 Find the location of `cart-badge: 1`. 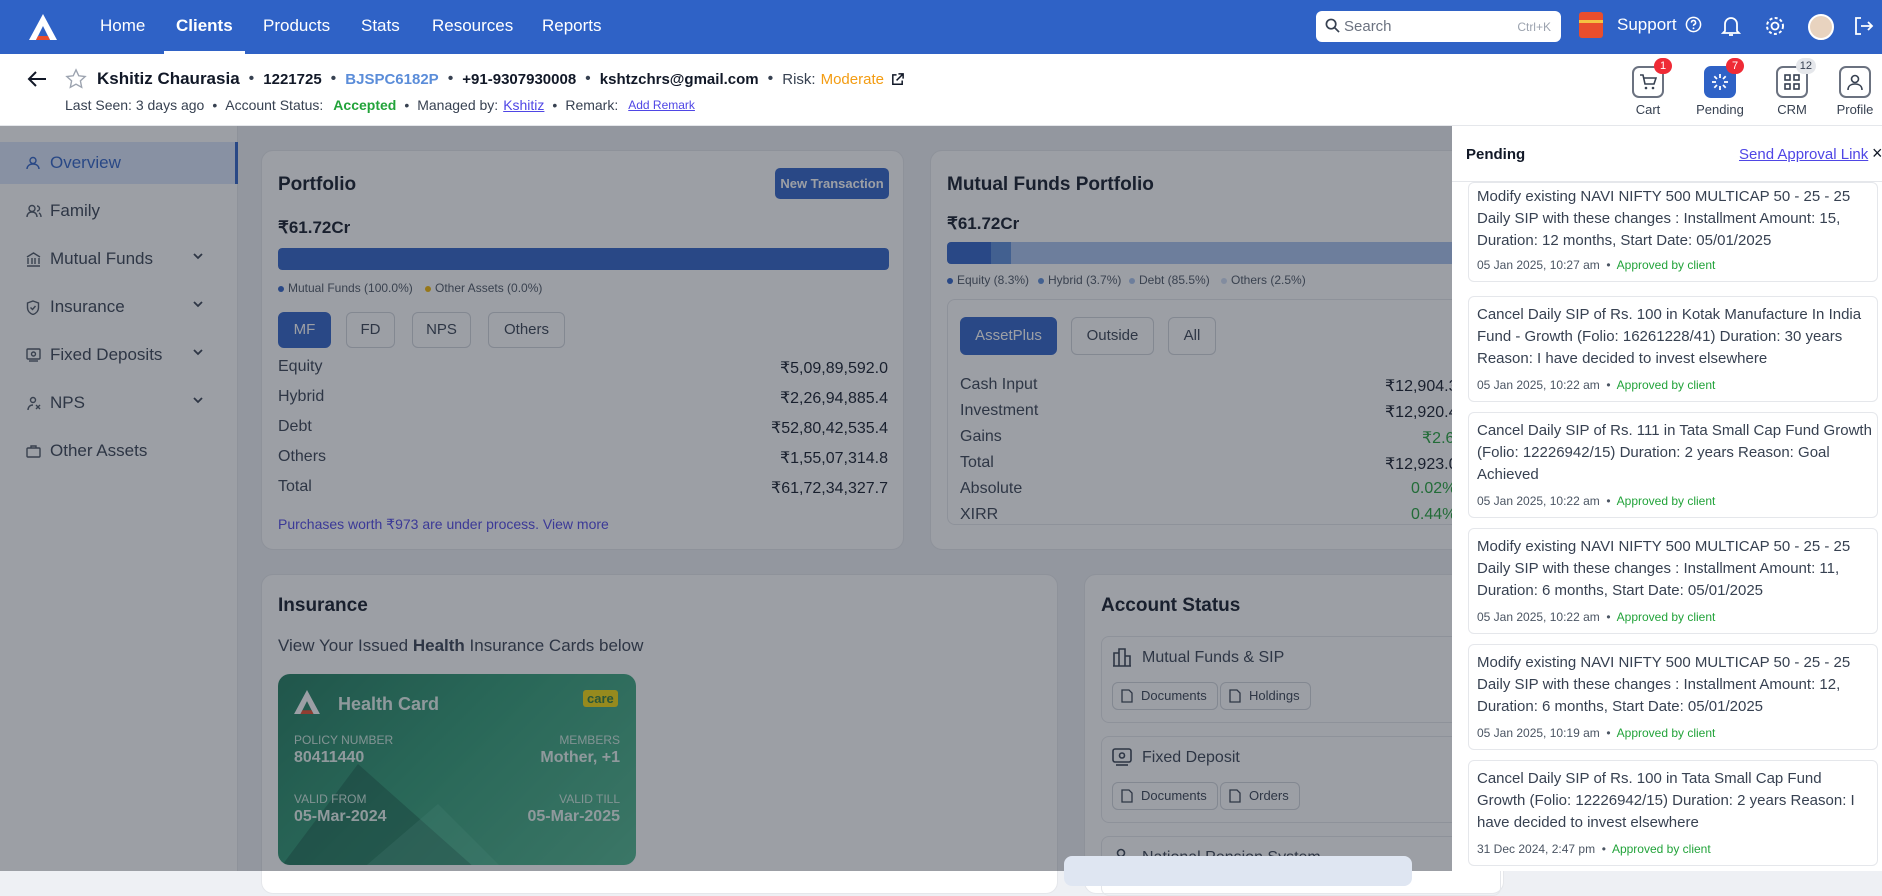

cart-badge: 1 is located at coordinates (1663, 66).